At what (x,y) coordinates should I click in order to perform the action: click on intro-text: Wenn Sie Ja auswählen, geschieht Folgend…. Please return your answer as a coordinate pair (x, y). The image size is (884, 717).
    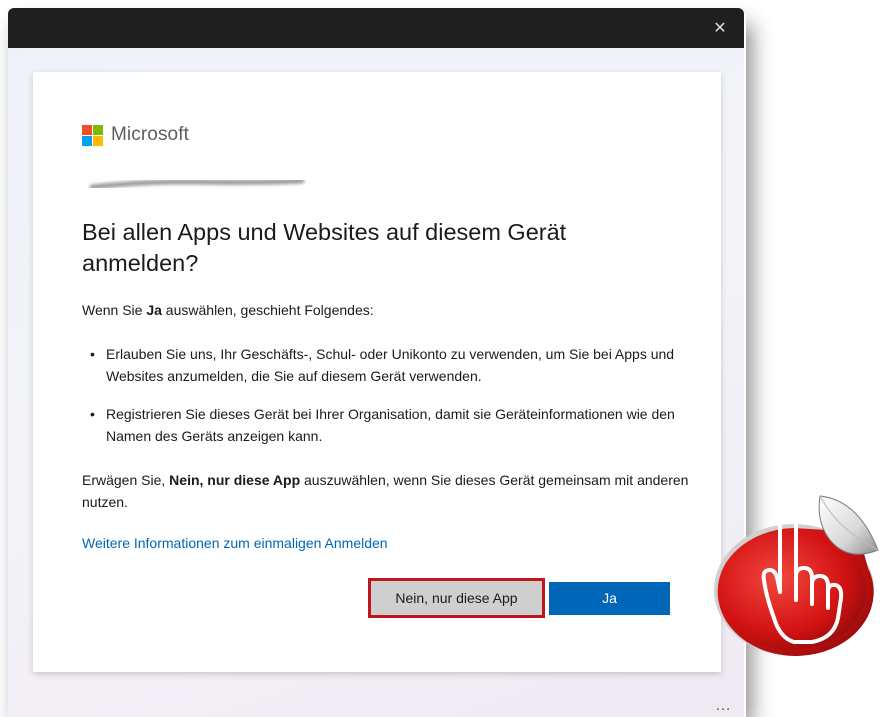
    Looking at the image, I should click on (228, 310).